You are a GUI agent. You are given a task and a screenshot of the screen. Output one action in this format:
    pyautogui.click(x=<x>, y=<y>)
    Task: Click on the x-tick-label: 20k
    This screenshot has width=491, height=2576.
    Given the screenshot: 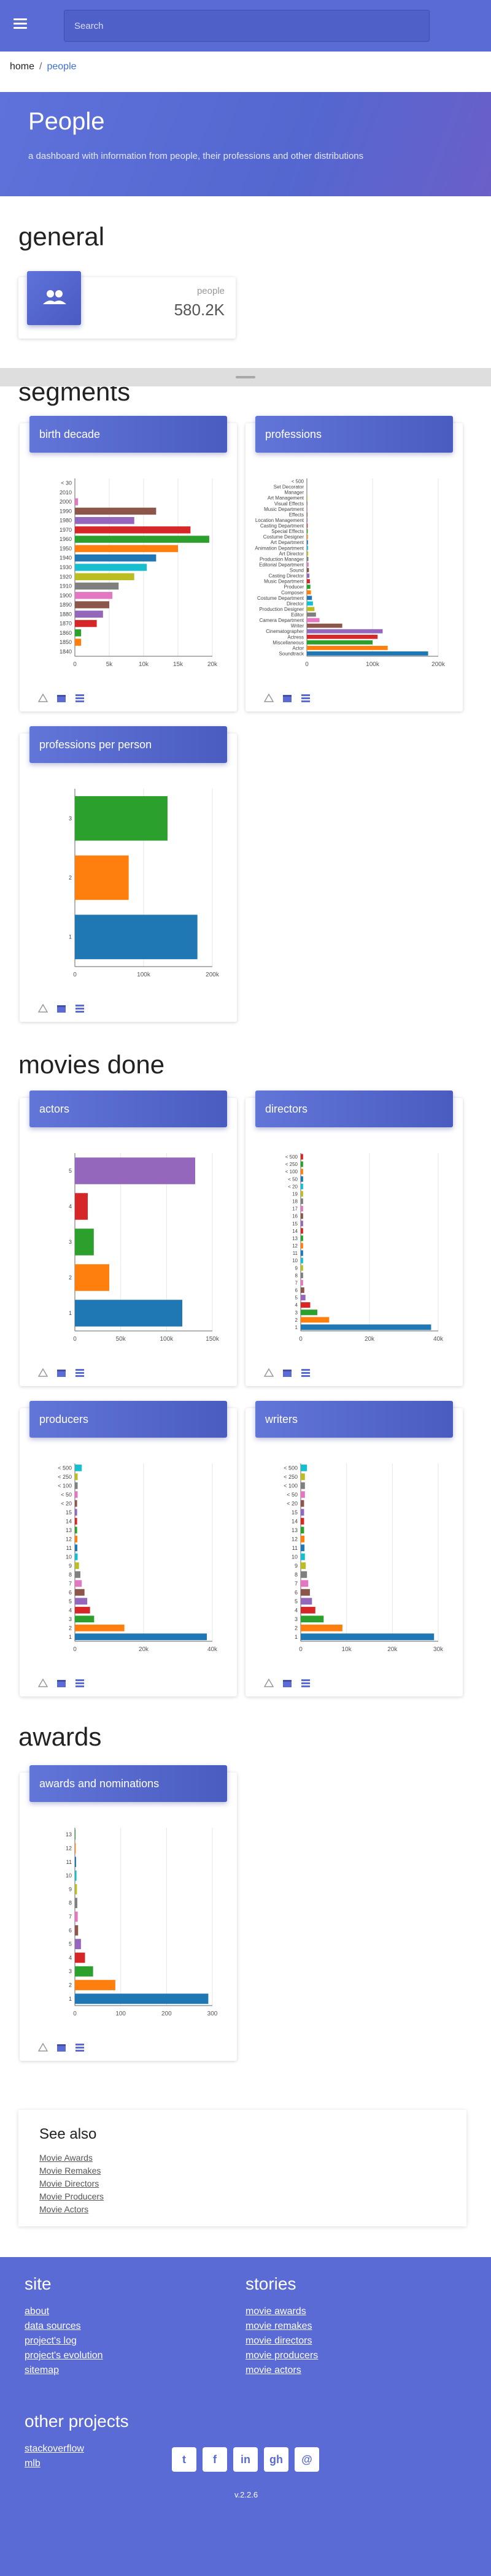 What is the action you would take?
    pyautogui.click(x=393, y=1649)
    